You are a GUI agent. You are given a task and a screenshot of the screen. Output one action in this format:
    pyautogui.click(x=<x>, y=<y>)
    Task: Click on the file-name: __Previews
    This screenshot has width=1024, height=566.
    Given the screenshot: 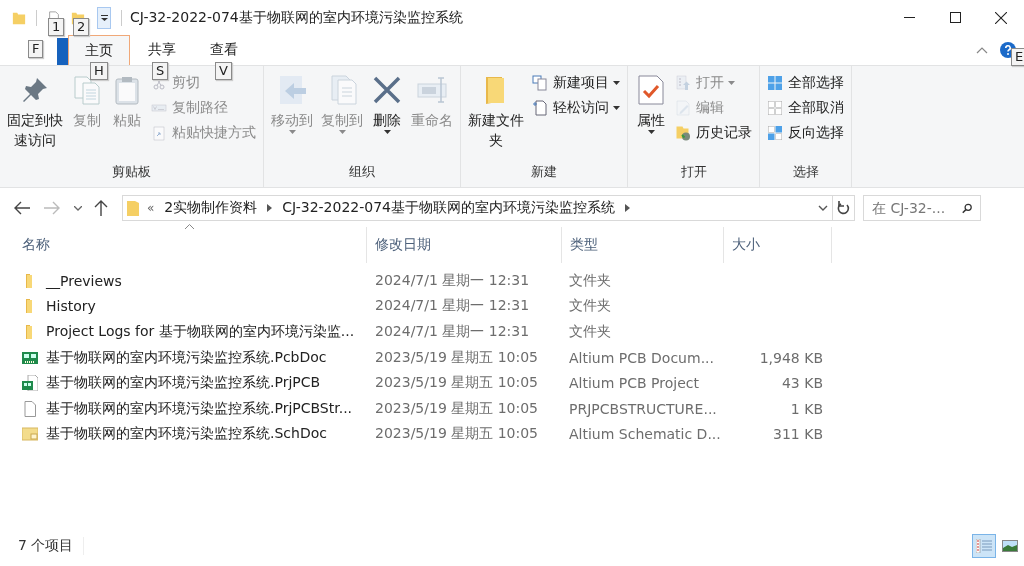 What is the action you would take?
    pyautogui.click(x=84, y=280)
    